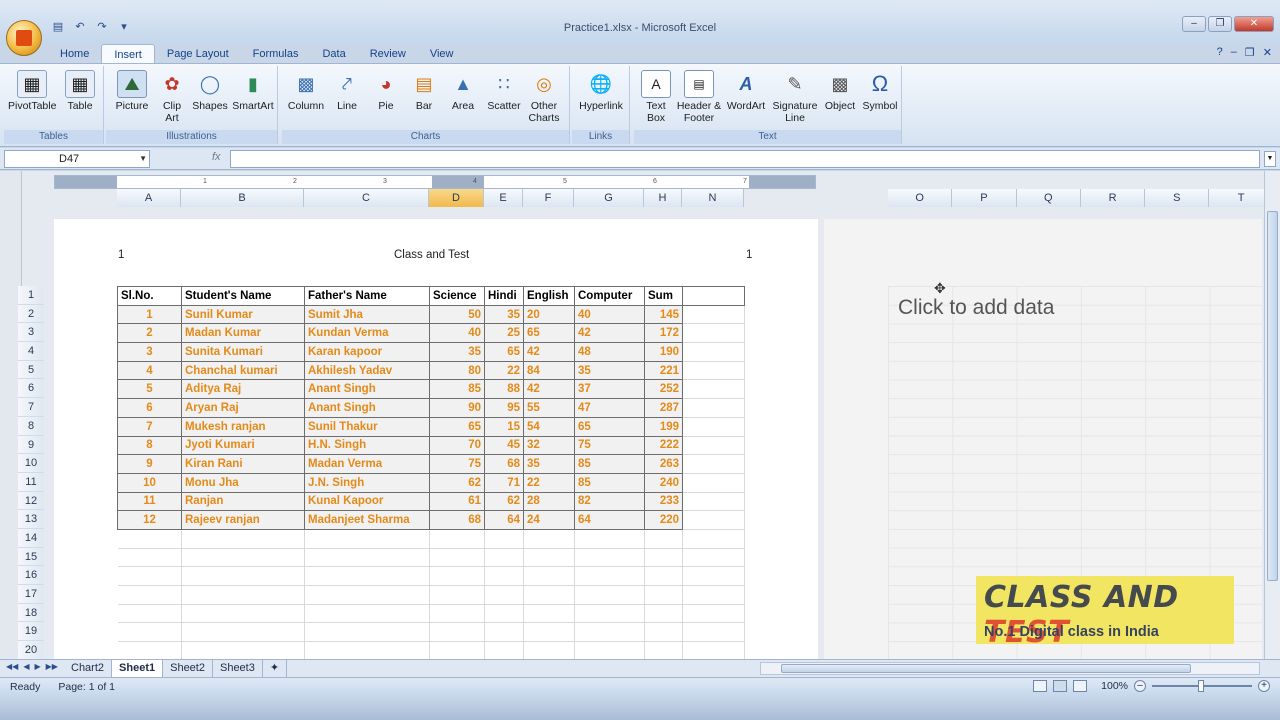 The width and height of the screenshot is (1280, 720). I want to click on pivottable-button: ▦ PivotTable, so click(32, 90).